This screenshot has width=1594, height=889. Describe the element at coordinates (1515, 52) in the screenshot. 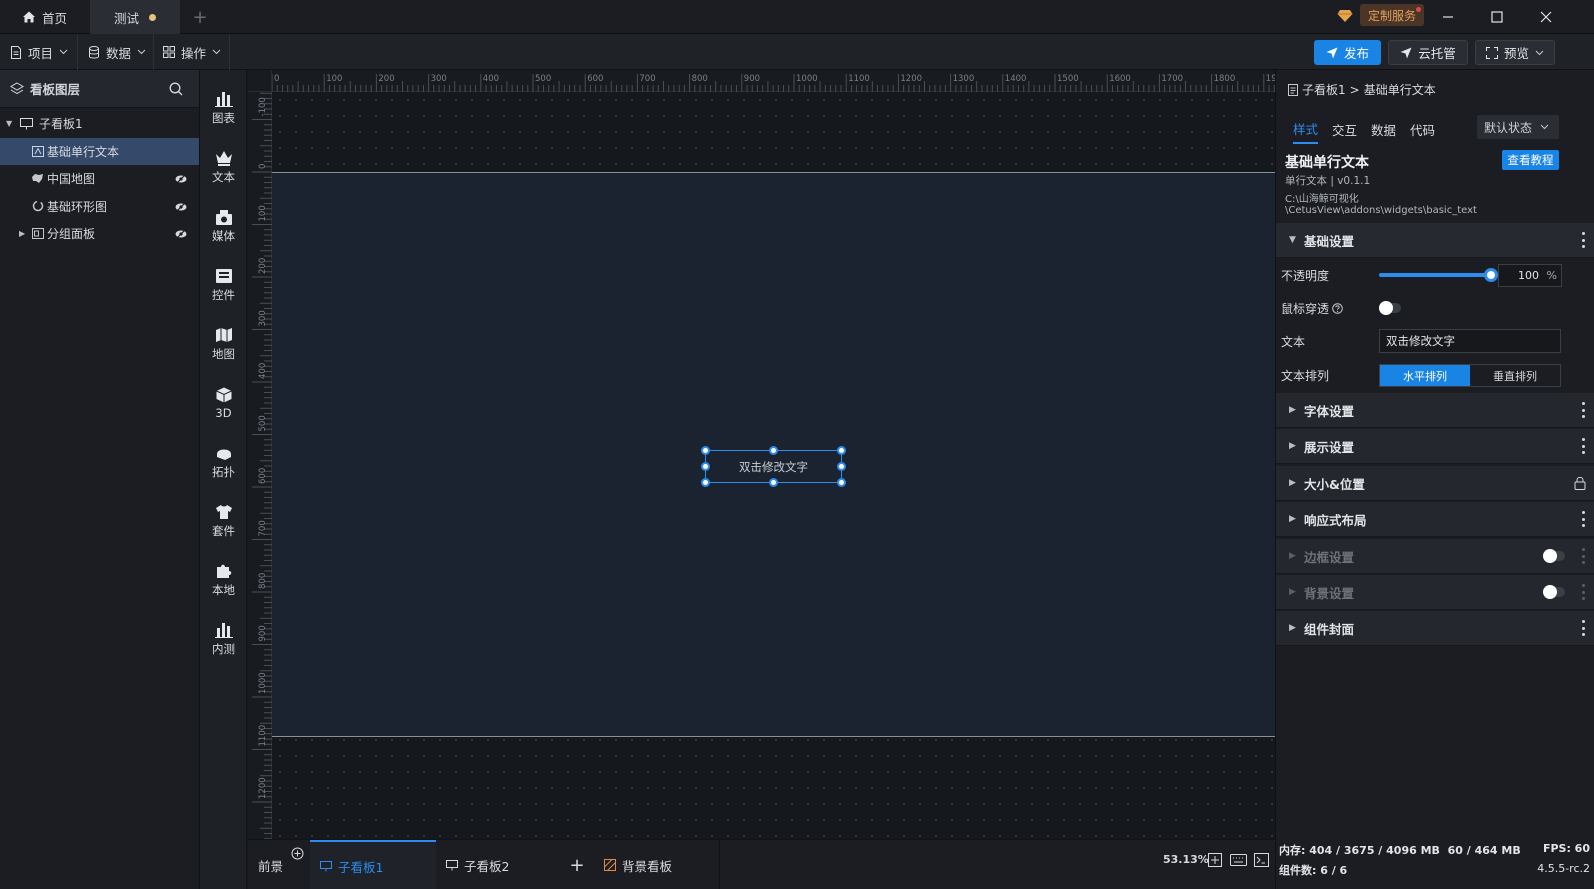

I see `preview-button: 预览` at that location.